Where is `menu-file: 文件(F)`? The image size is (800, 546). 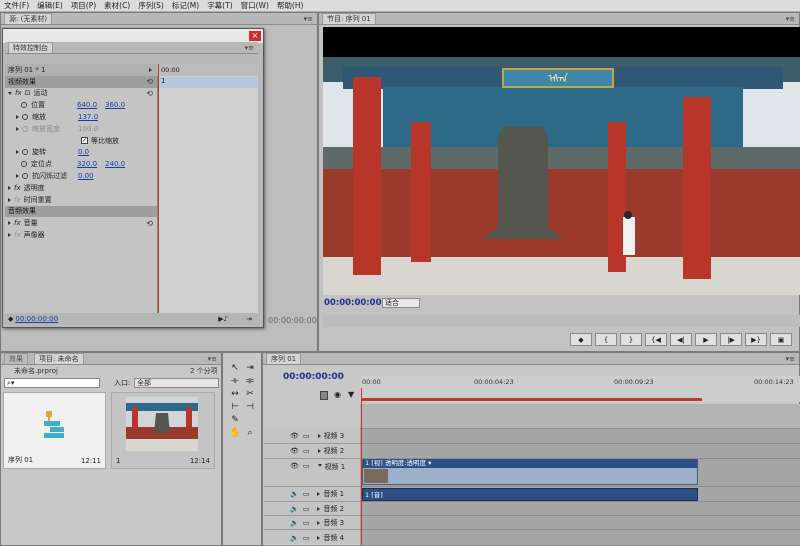 menu-file: 文件(F) is located at coordinates (16, 5).